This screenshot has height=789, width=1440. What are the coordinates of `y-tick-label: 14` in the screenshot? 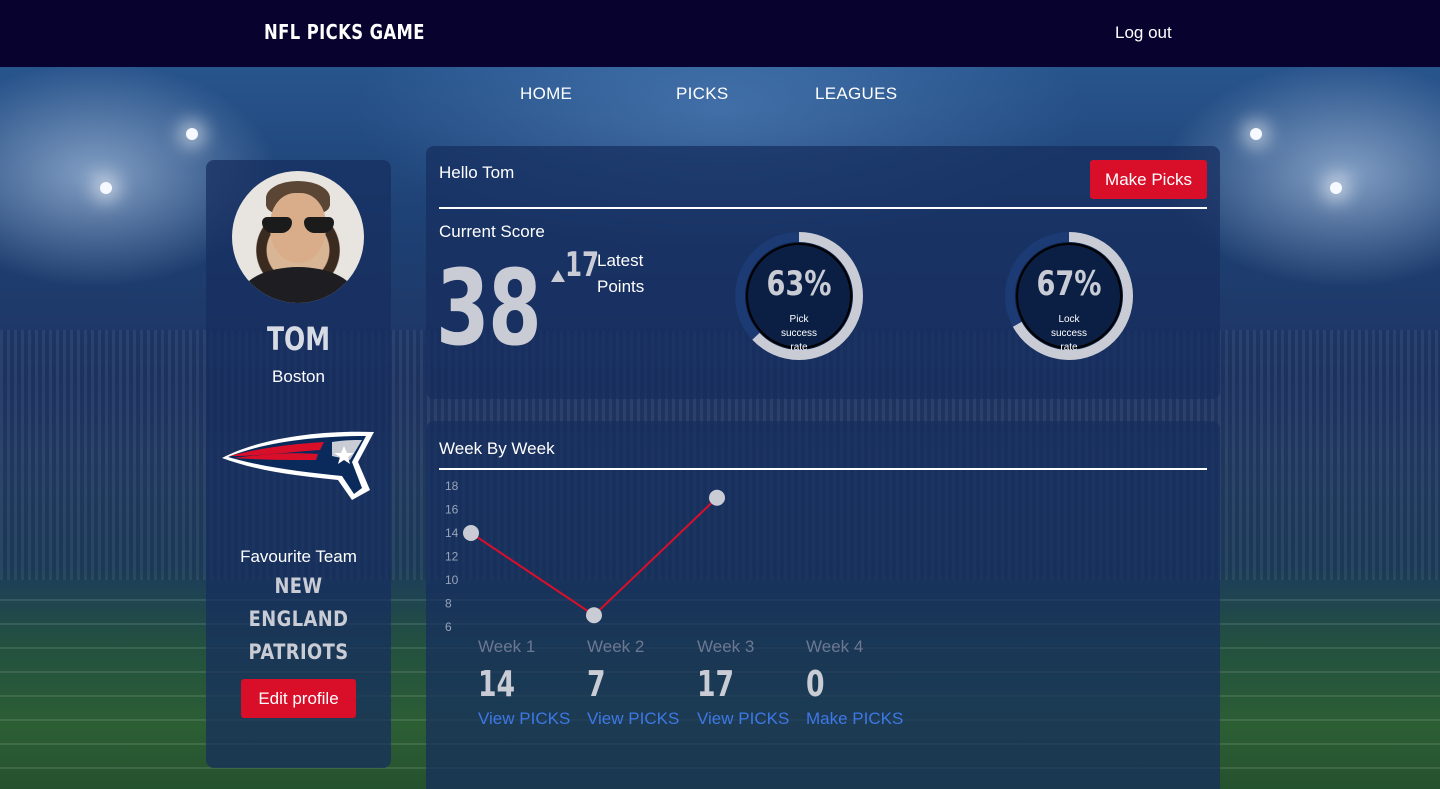 It's located at (452, 533).